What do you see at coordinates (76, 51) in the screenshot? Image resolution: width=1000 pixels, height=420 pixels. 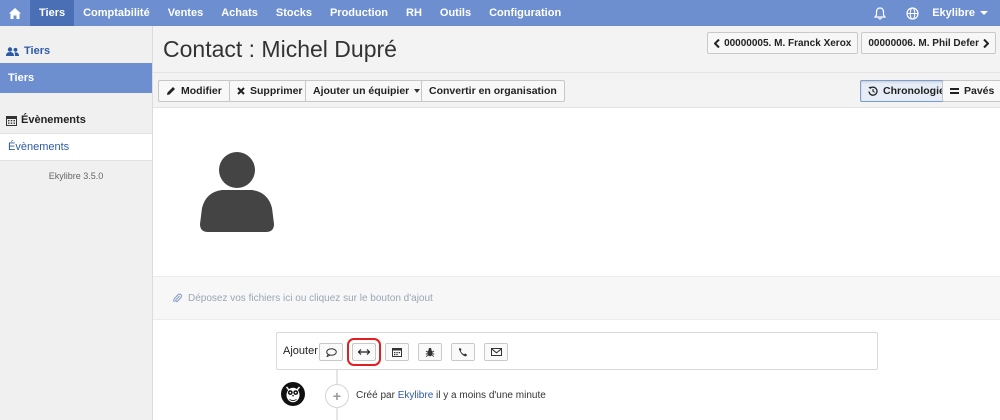 I see `sidebar-section-tiers: Tiers` at bounding box center [76, 51].